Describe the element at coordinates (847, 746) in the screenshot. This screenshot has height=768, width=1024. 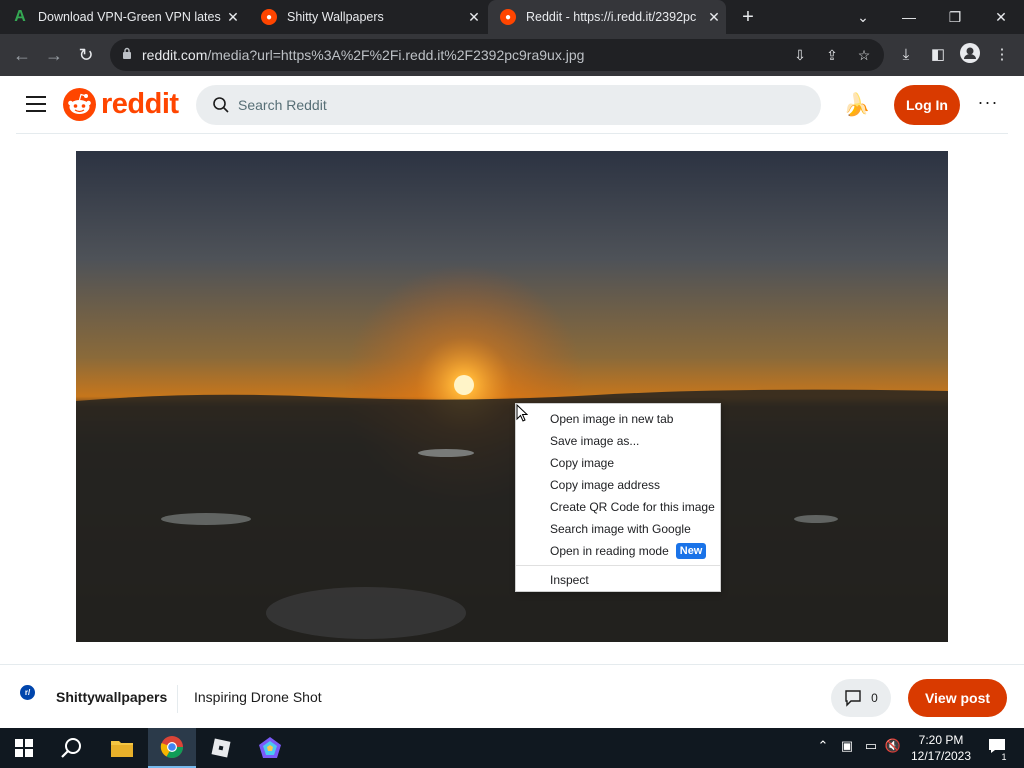
I see `network-icon: ▣` at that location.